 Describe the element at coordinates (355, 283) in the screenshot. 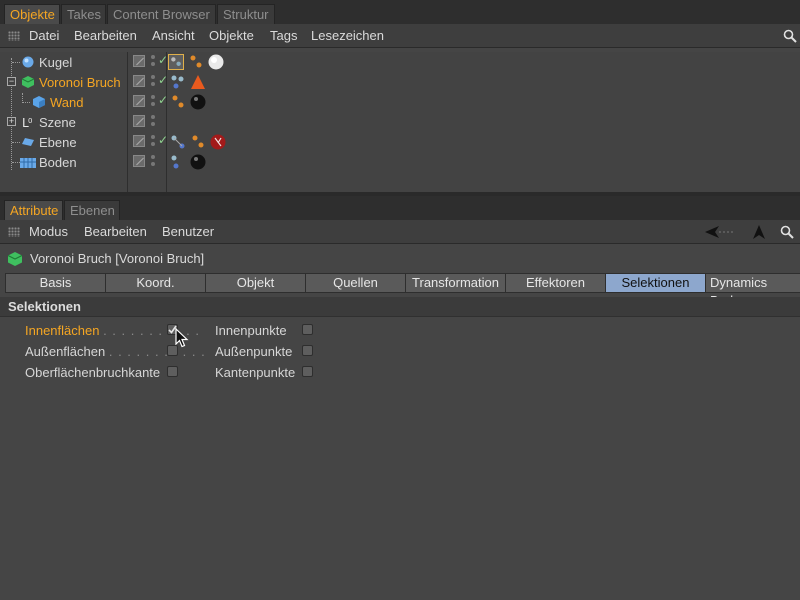

I see `tab-quellen: Quellen` at that location.